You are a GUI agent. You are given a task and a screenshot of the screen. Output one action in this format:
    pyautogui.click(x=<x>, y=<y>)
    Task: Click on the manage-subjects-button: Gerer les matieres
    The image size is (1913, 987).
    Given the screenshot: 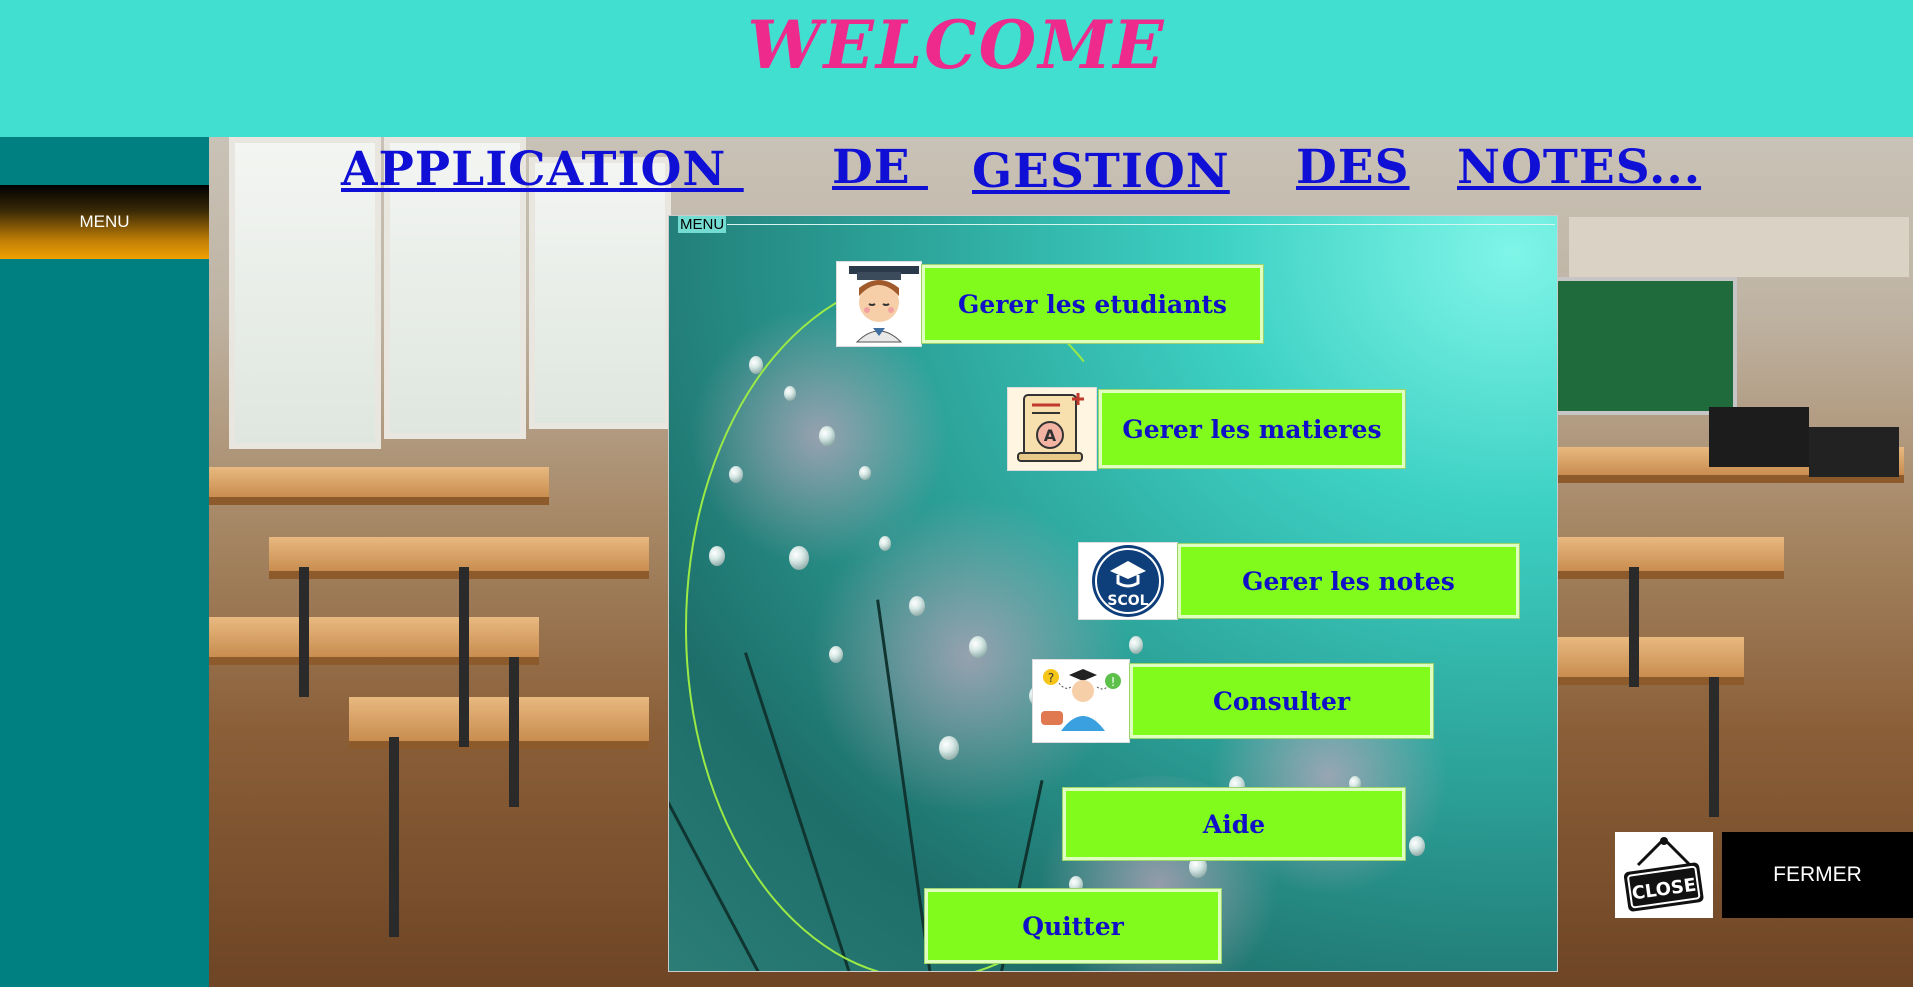 What is the action you would take?
    pyautogui.click(x=1252, y=429)
    